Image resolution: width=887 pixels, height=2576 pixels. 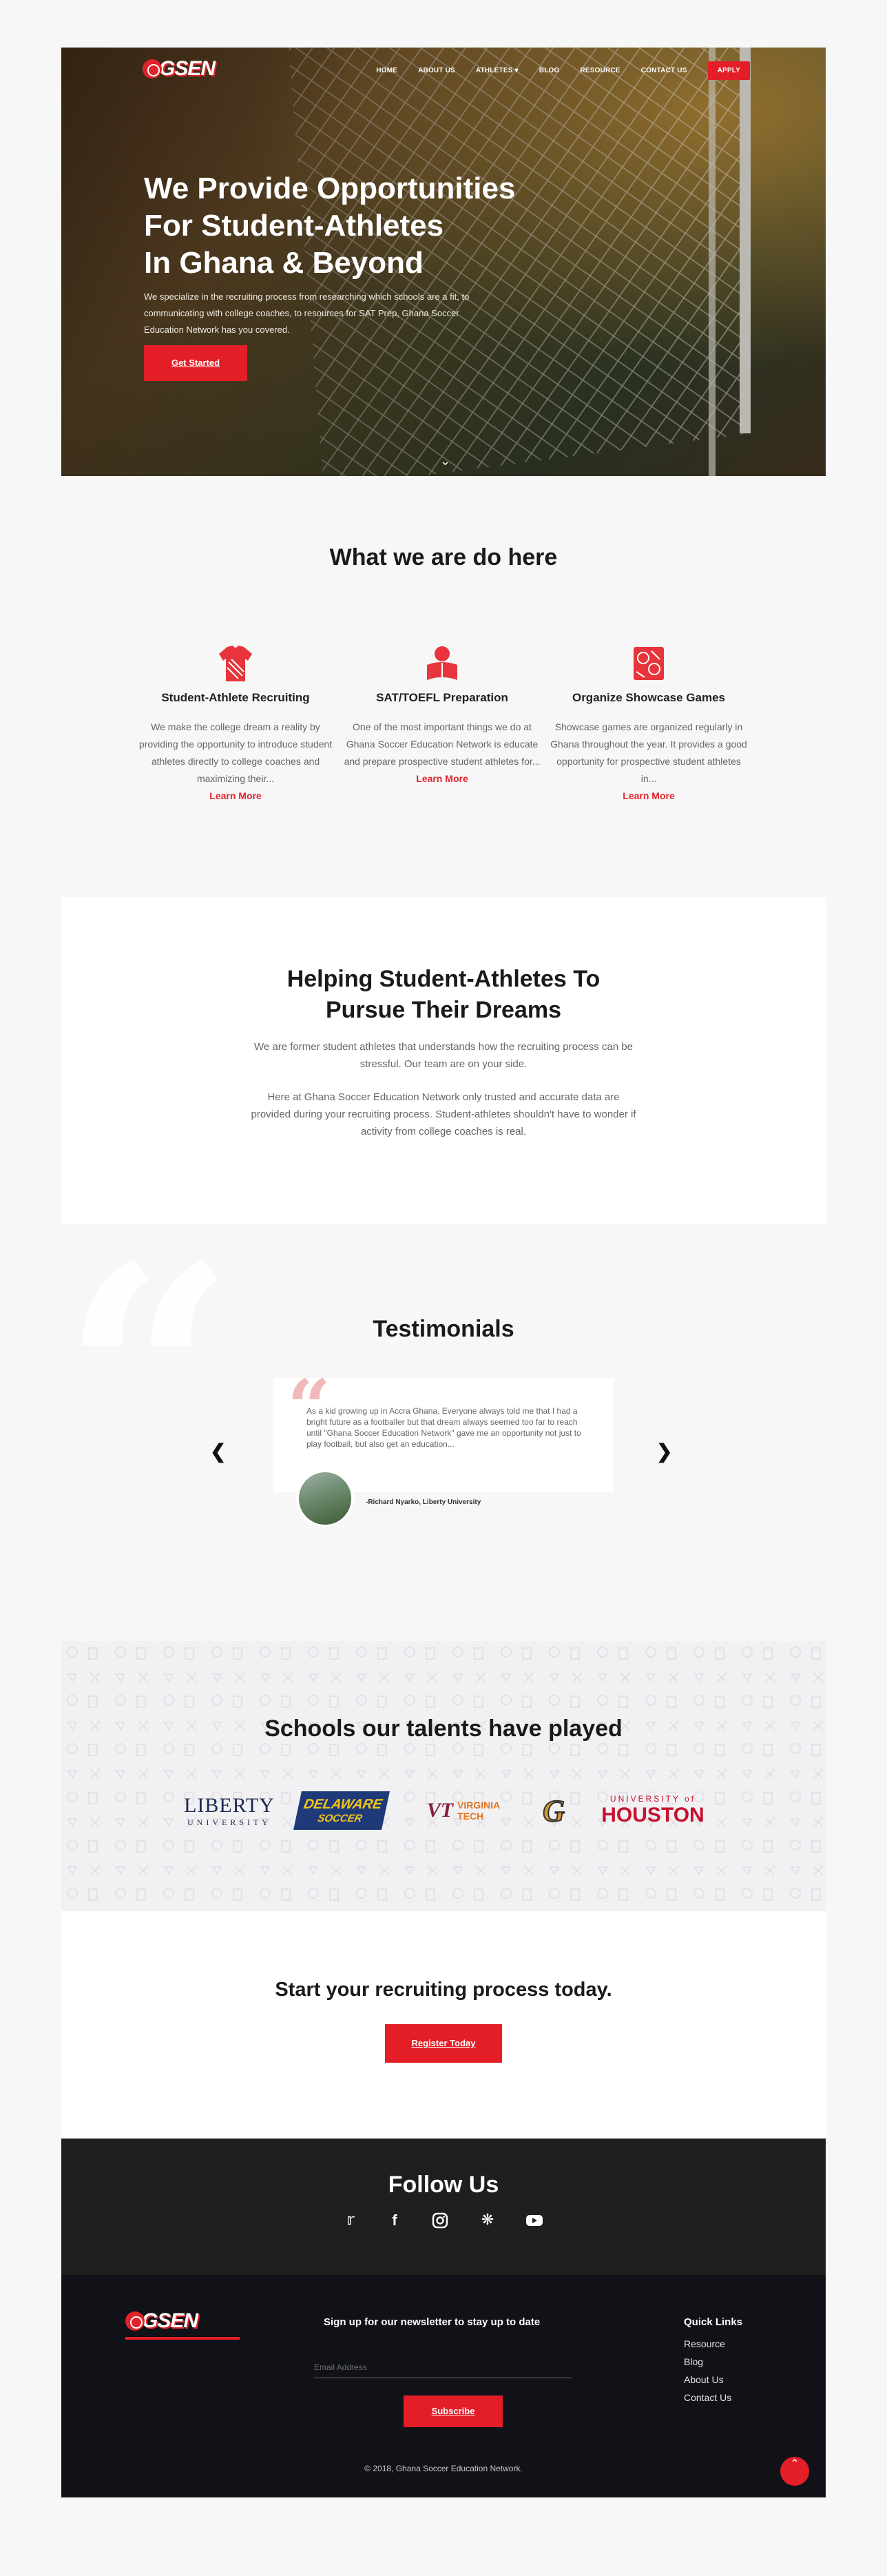 I want to click on nav-athletes: ATHLETES ▾, so click(x=497, y=70).